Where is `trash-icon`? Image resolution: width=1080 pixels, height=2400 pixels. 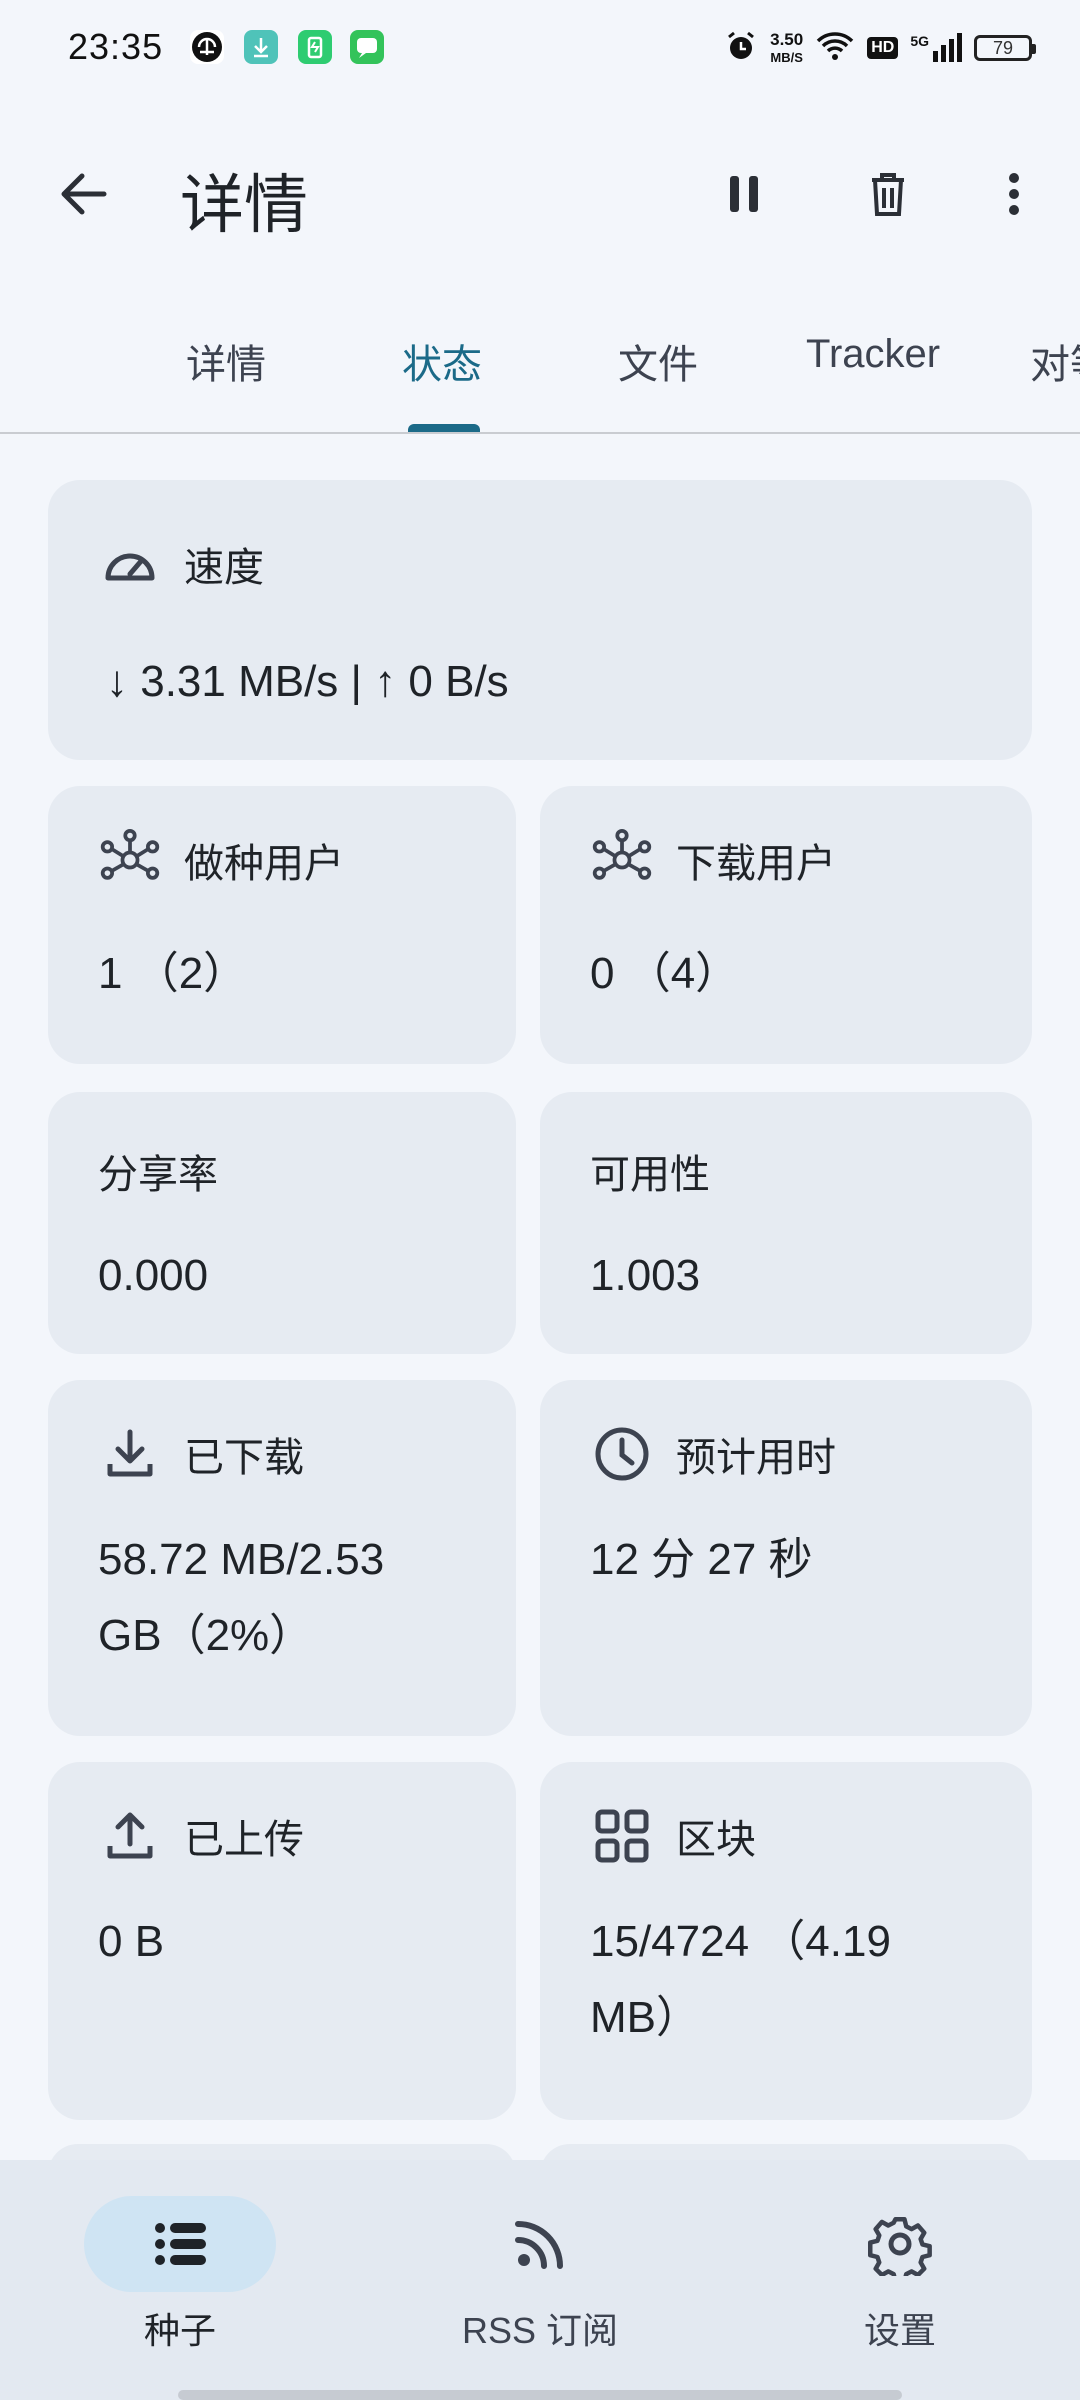 trash-icon is located at coordinates (888, 194).